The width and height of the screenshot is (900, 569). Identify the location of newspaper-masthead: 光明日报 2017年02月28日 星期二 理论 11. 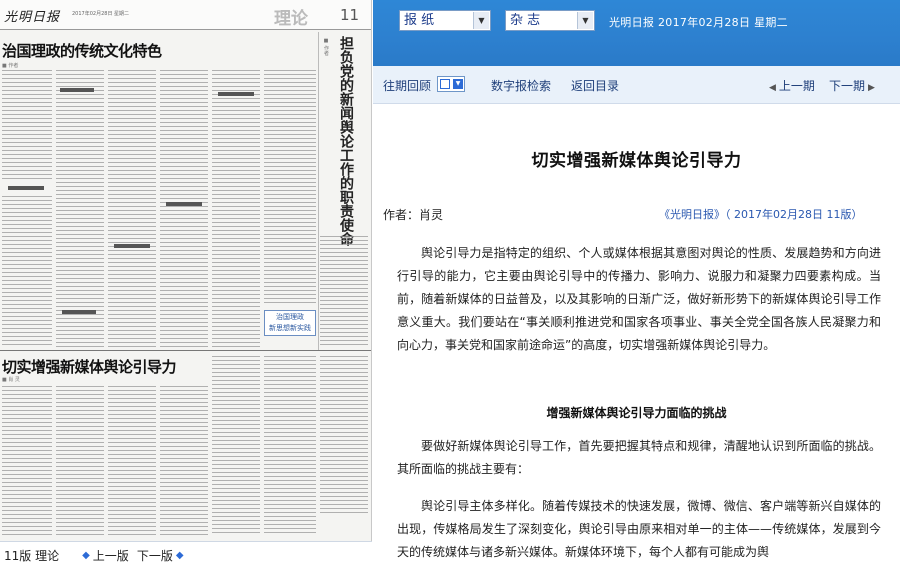
(185, 15).